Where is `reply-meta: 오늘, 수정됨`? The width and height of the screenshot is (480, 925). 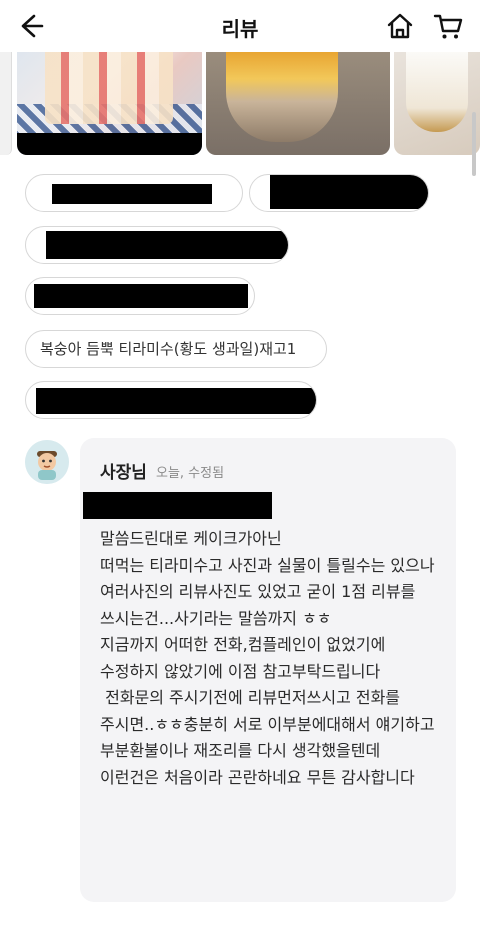
reply-meta: 오늘, 수정됨 is located at coordinates (190, 473).